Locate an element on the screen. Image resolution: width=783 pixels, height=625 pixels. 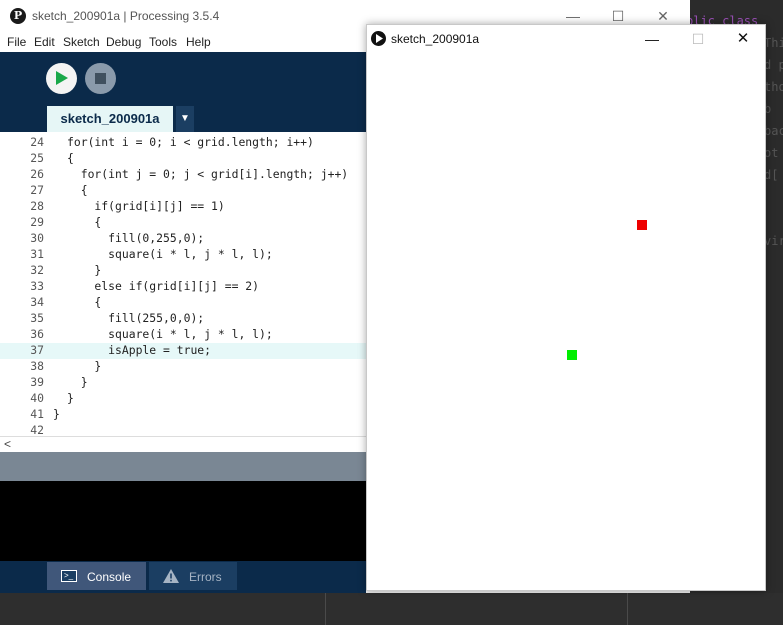
line-number: 39 is located at coordinates (37, 382).